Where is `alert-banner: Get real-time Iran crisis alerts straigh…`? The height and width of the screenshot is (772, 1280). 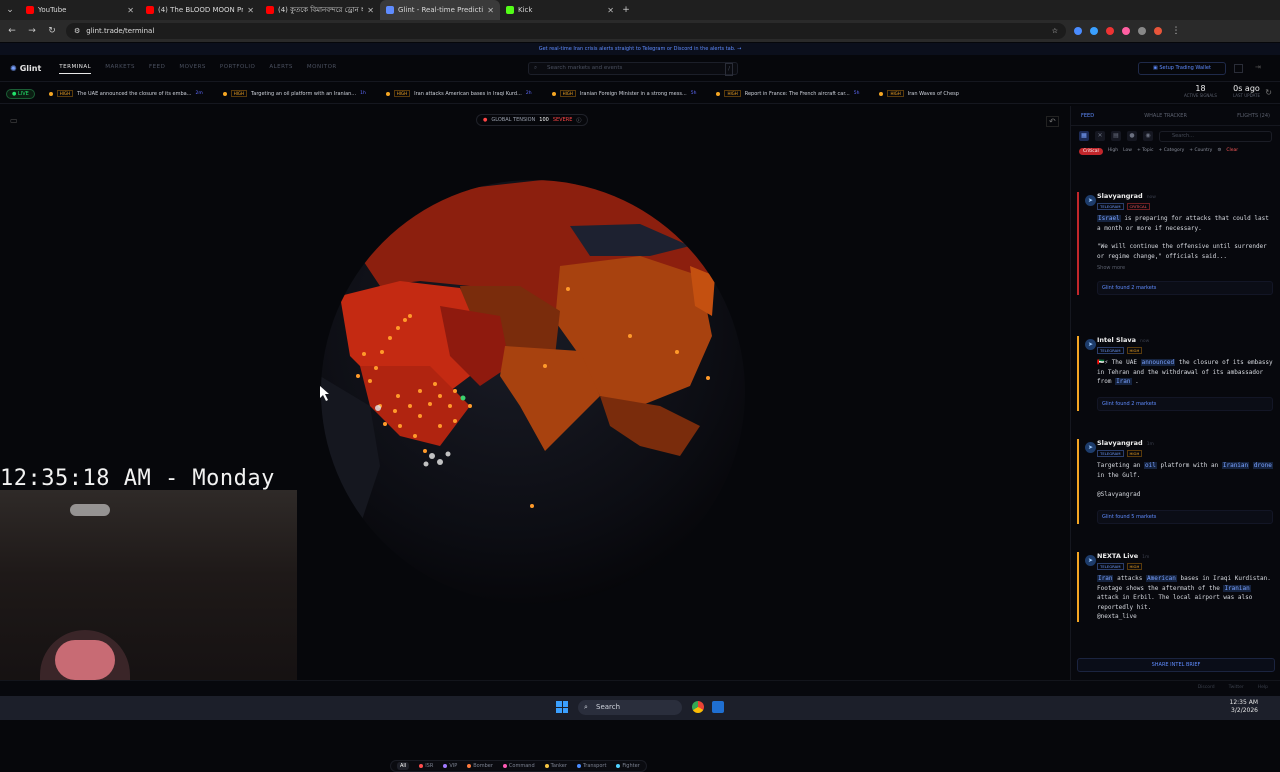 alert-banner: Get real-time Iran crisis alerts straigh… is located at coordinates (640, 49).